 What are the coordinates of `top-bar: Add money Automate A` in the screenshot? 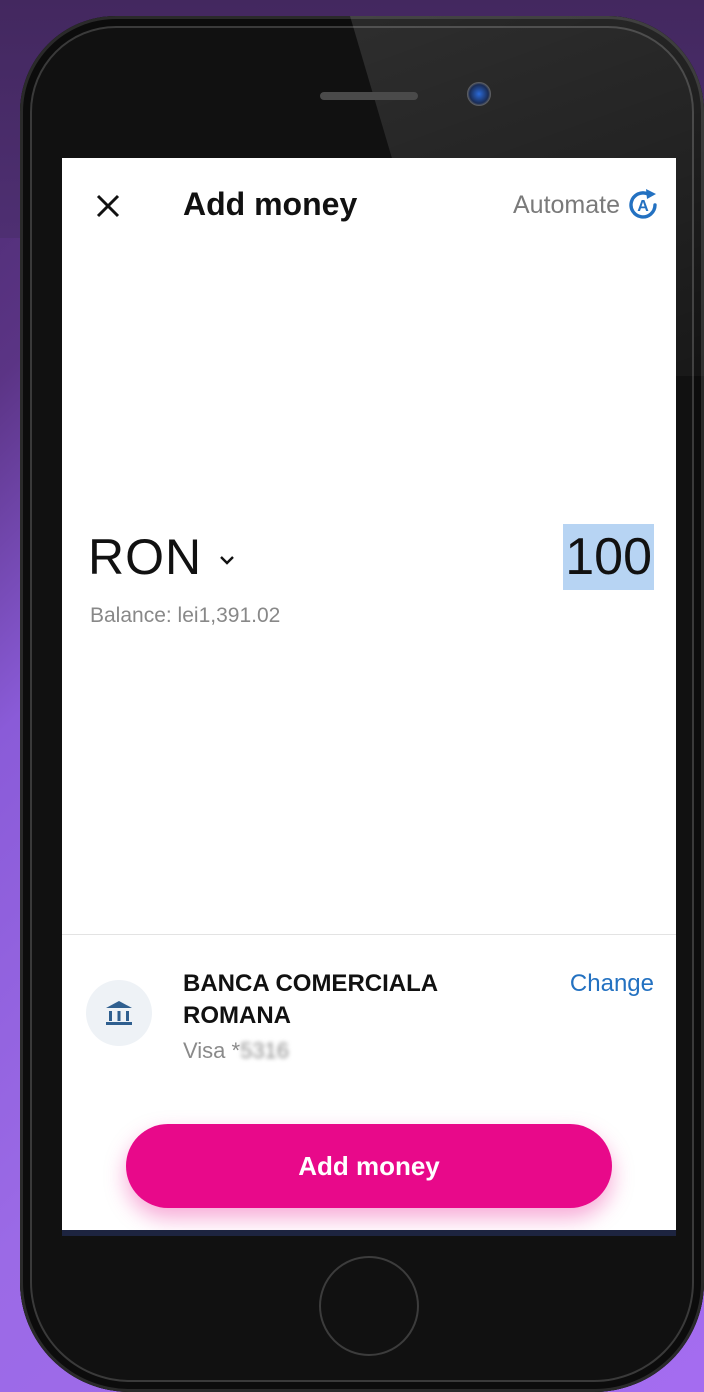 It's located at (369, 206).